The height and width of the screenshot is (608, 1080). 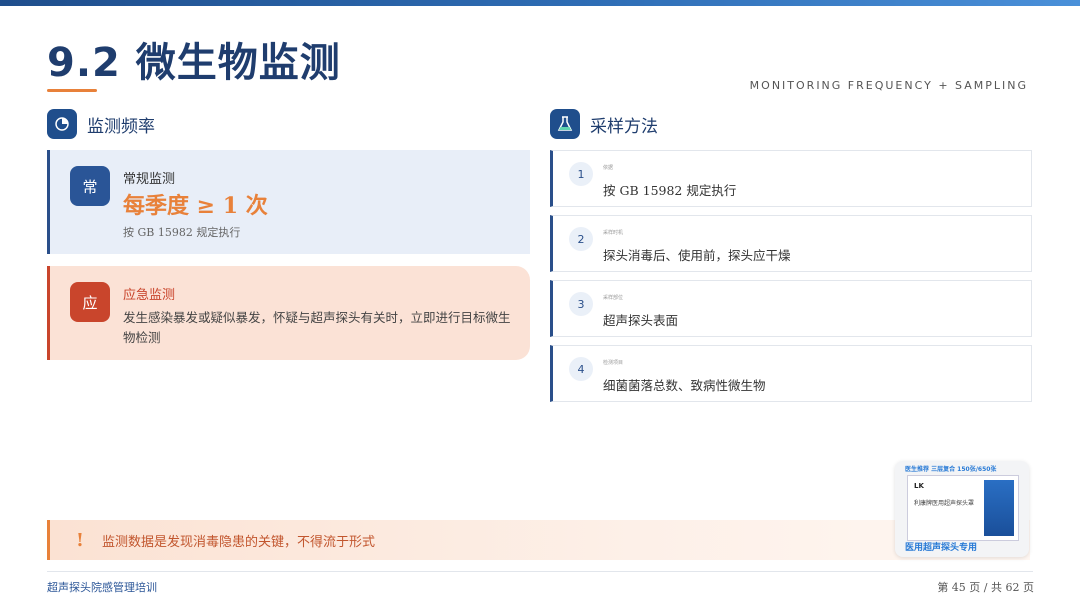 I want to click on pie-chart-icon, so click(x=62, y=124).